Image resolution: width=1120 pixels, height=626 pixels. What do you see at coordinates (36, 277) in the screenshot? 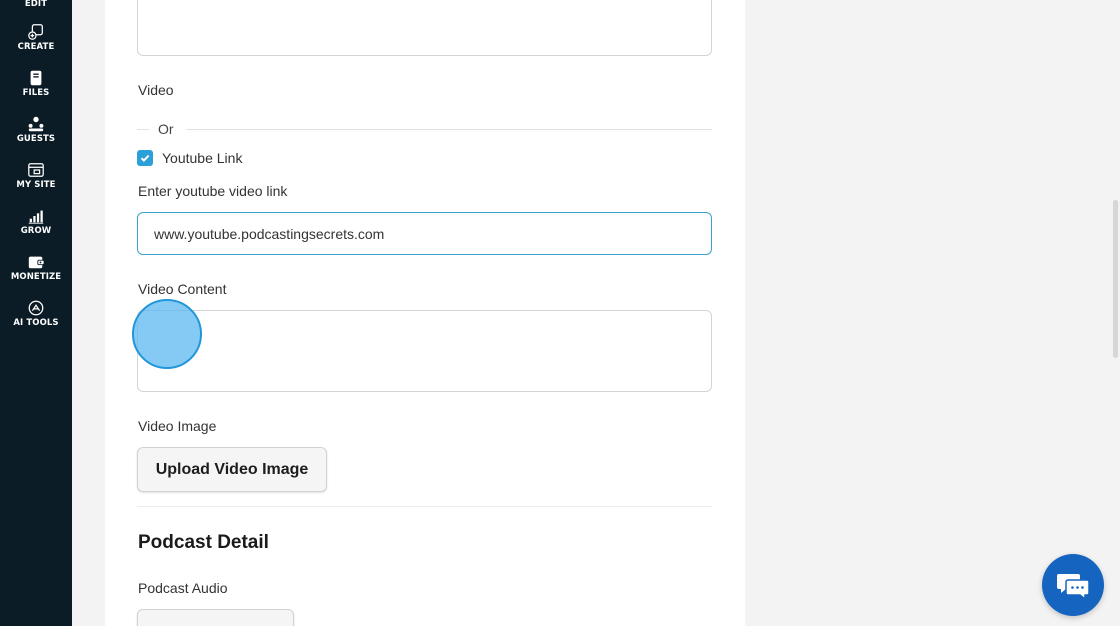
I see `sidebar-item-label: MONETIZE` at bounding box center [36, 277].